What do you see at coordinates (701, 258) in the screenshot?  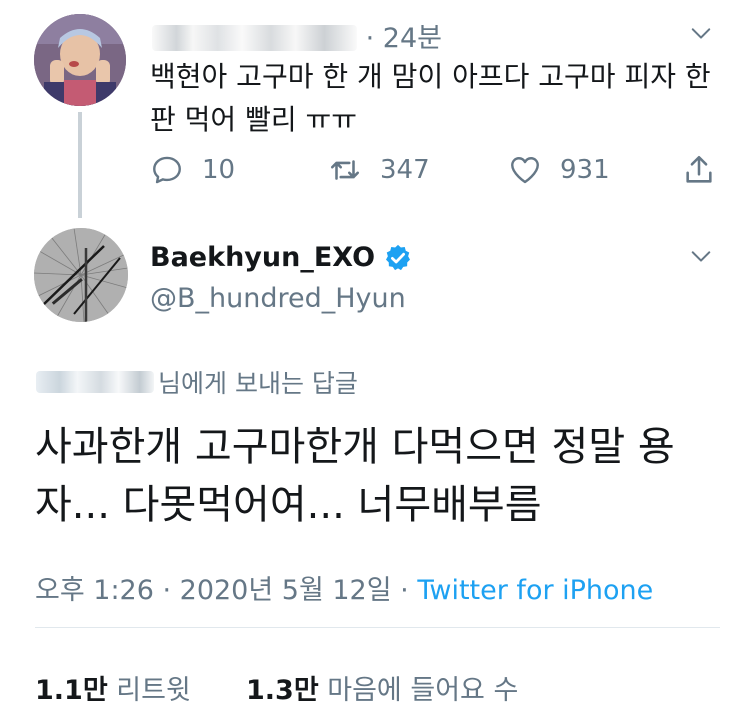 I see `main-tweet-menu-chevron-icon` at bounding box center [701, 258].